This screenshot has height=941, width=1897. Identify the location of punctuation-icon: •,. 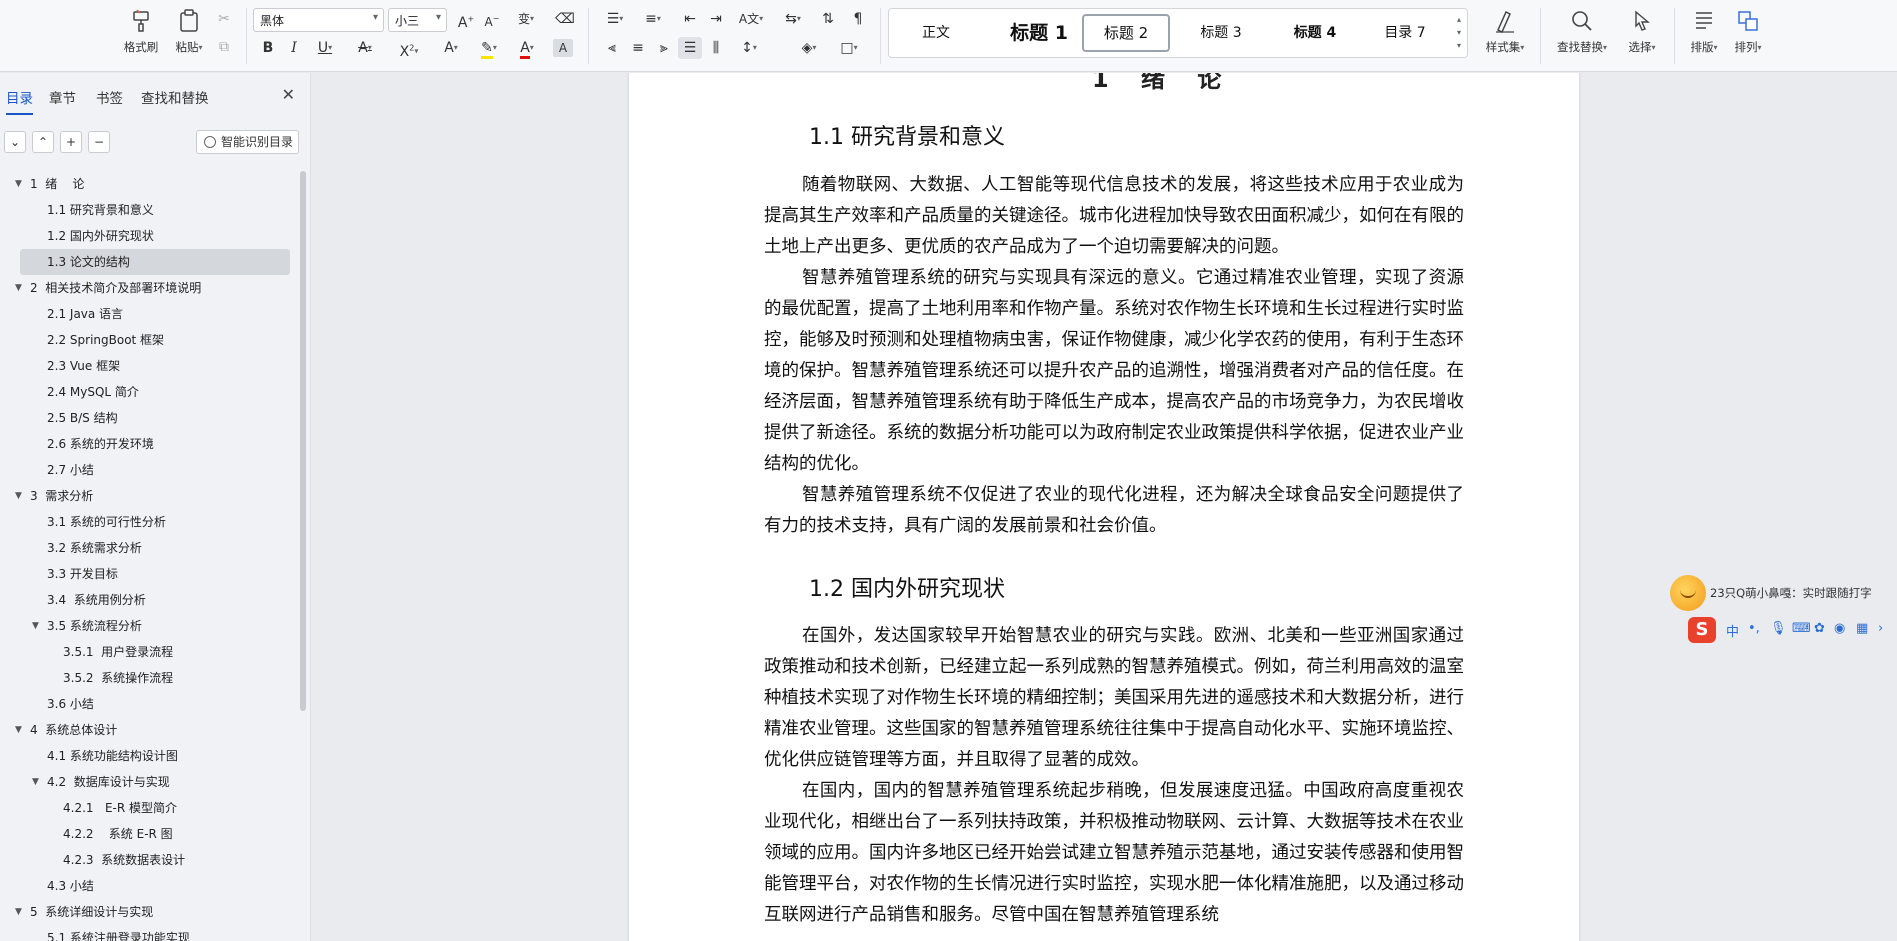
(1754, 628).